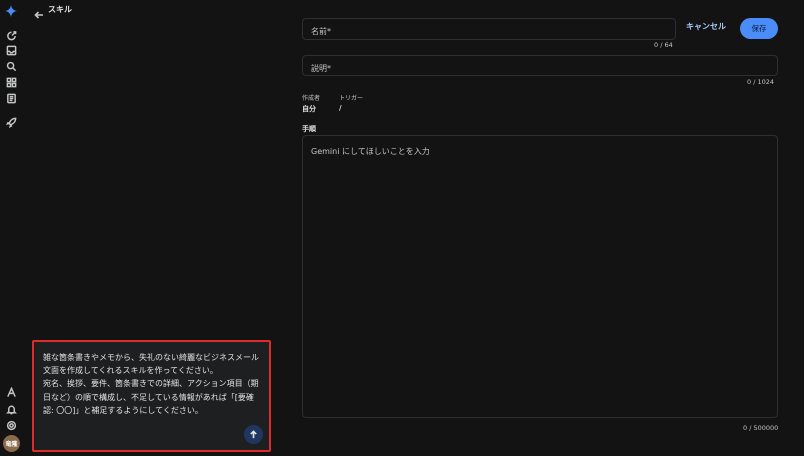 The image size is (804, 456). Describe the element at coordinates (11, 82) in the screenshot. I see `apps-icon` at that location.